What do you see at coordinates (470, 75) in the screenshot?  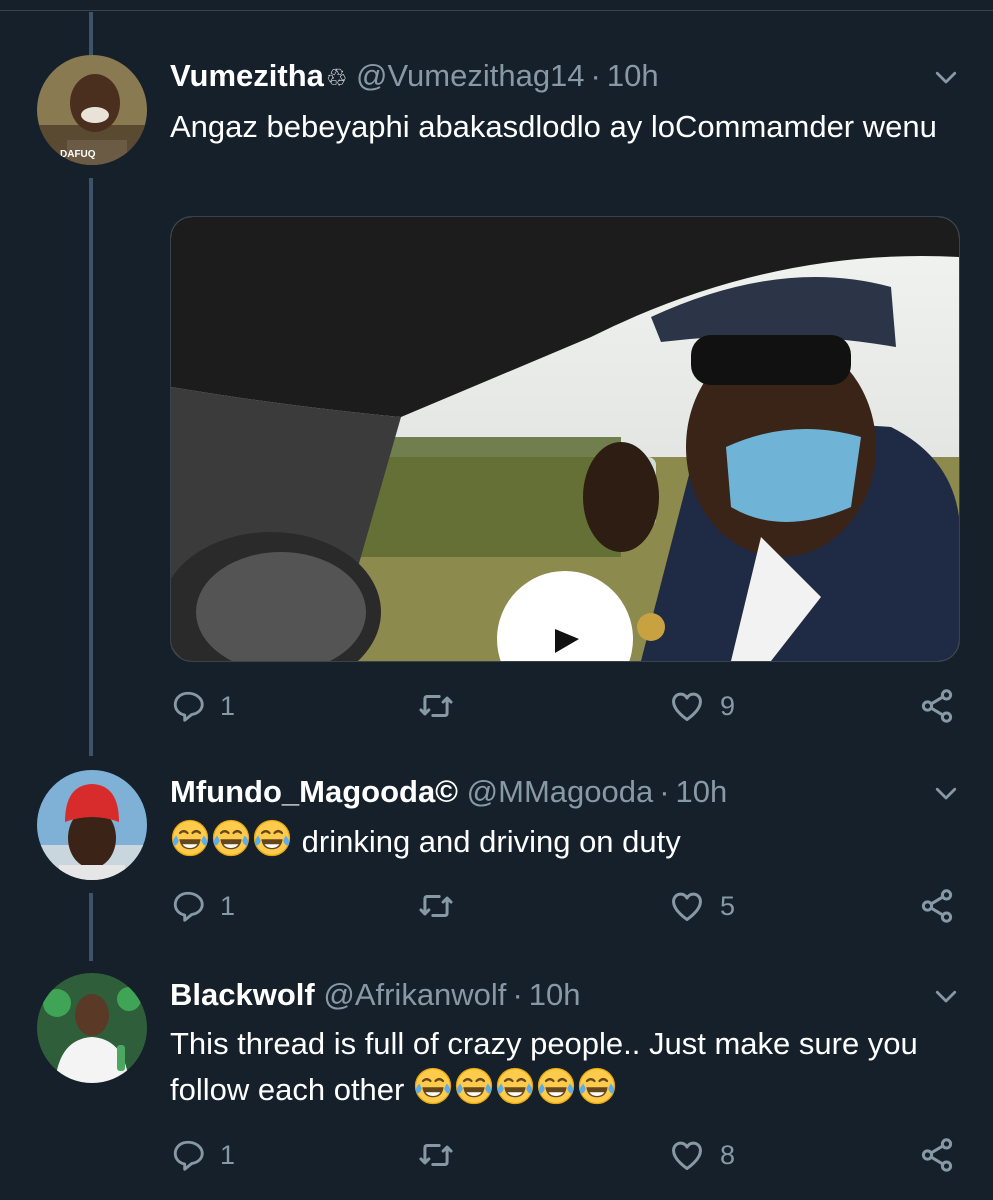 I see `handle: @Vumezithag14` at bounding box center [470, 75].